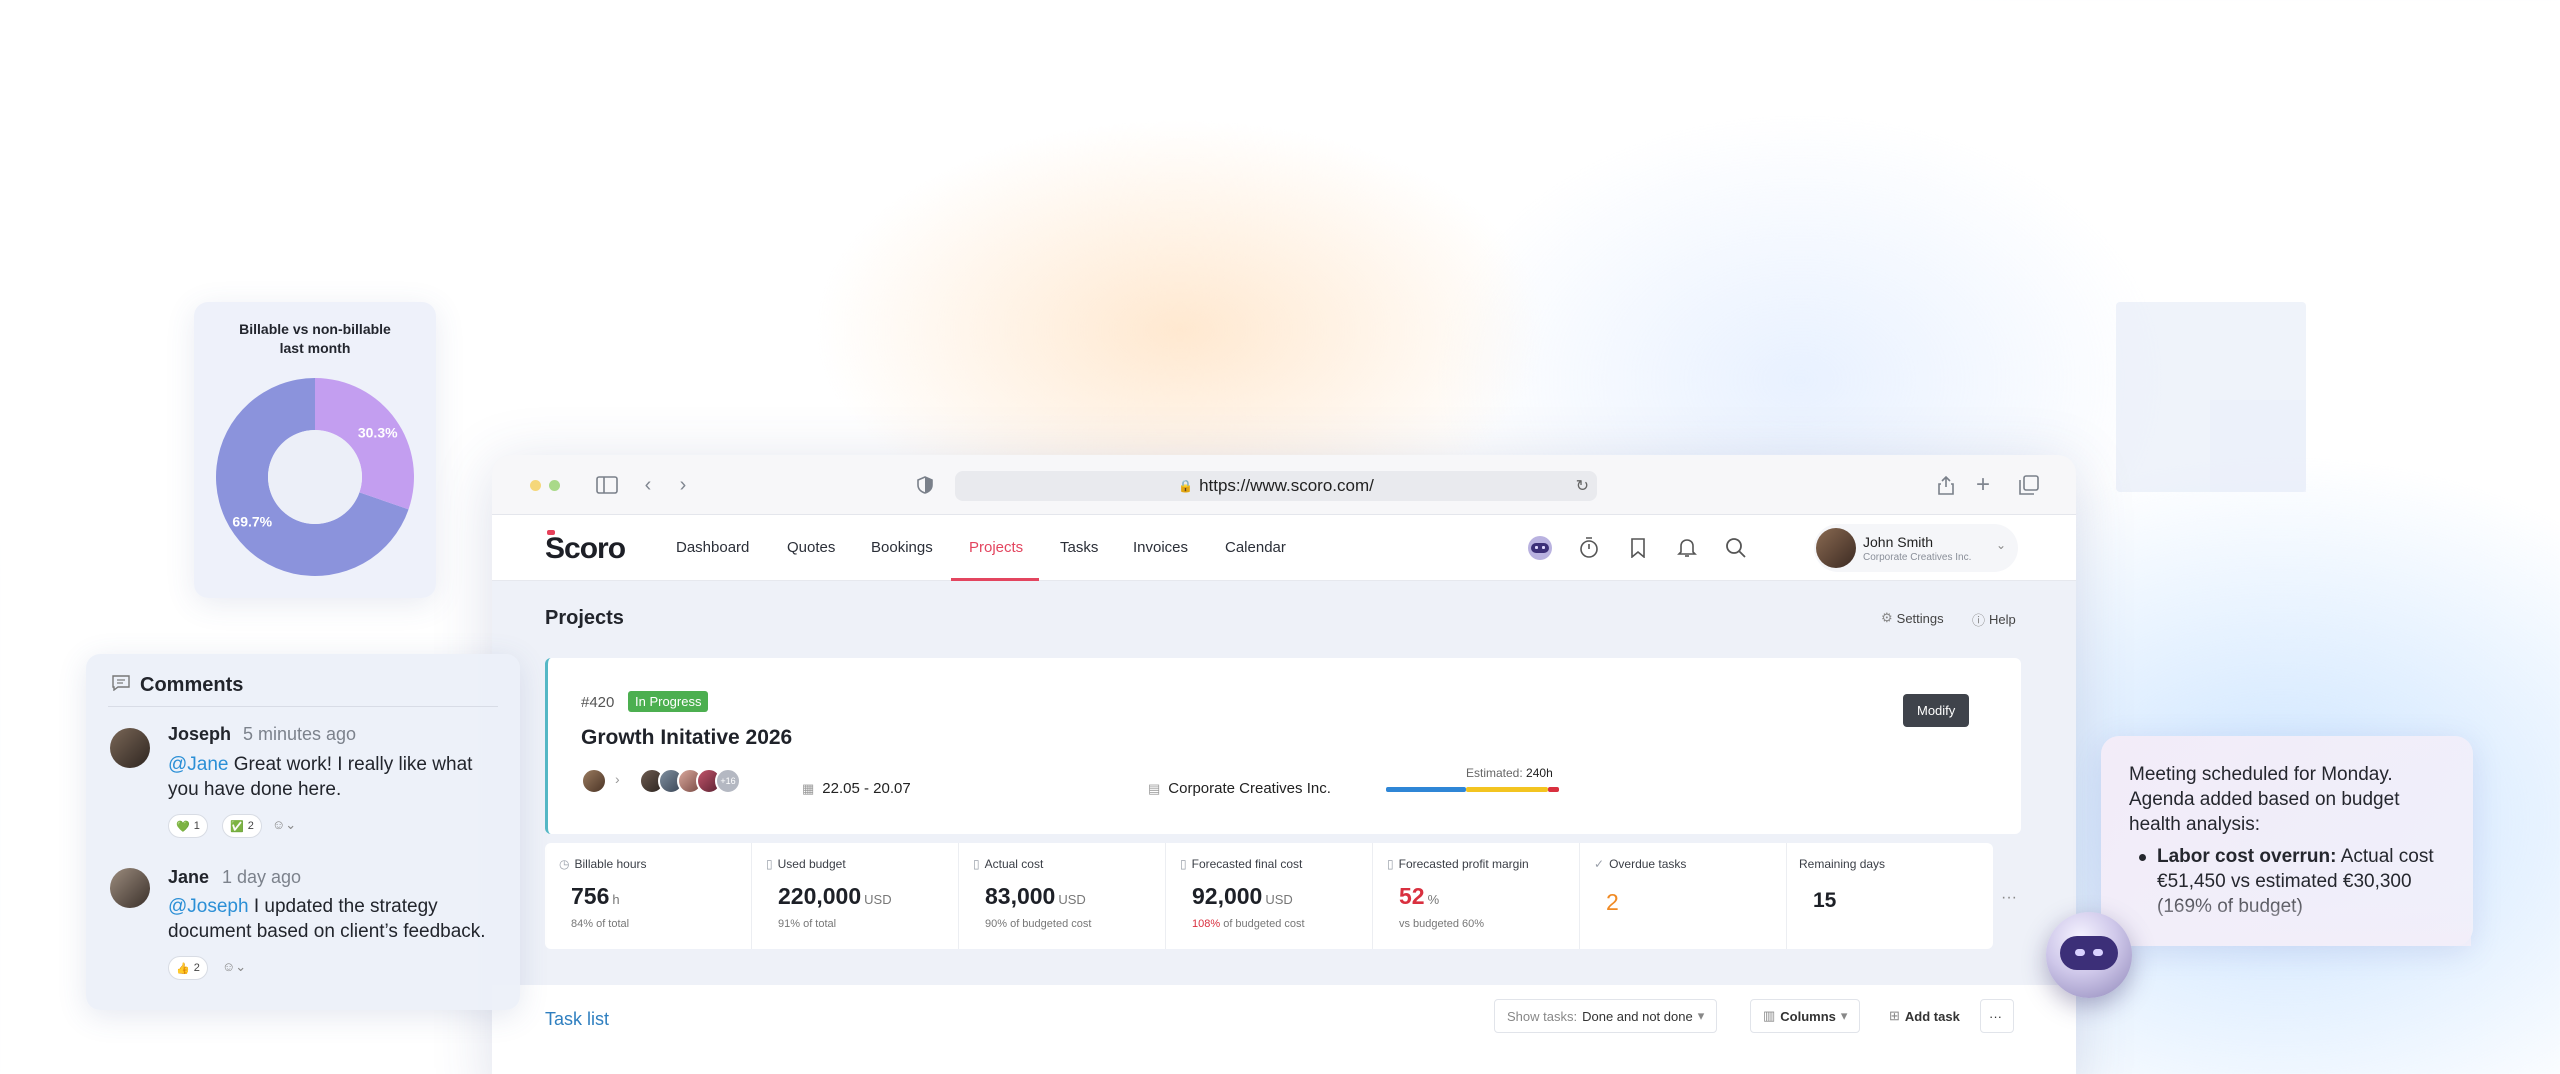  What do you see at coordinates (577, 1019) in the screenshot?
I see `task-list-title: Task list` at bounding box center [577, 1019].